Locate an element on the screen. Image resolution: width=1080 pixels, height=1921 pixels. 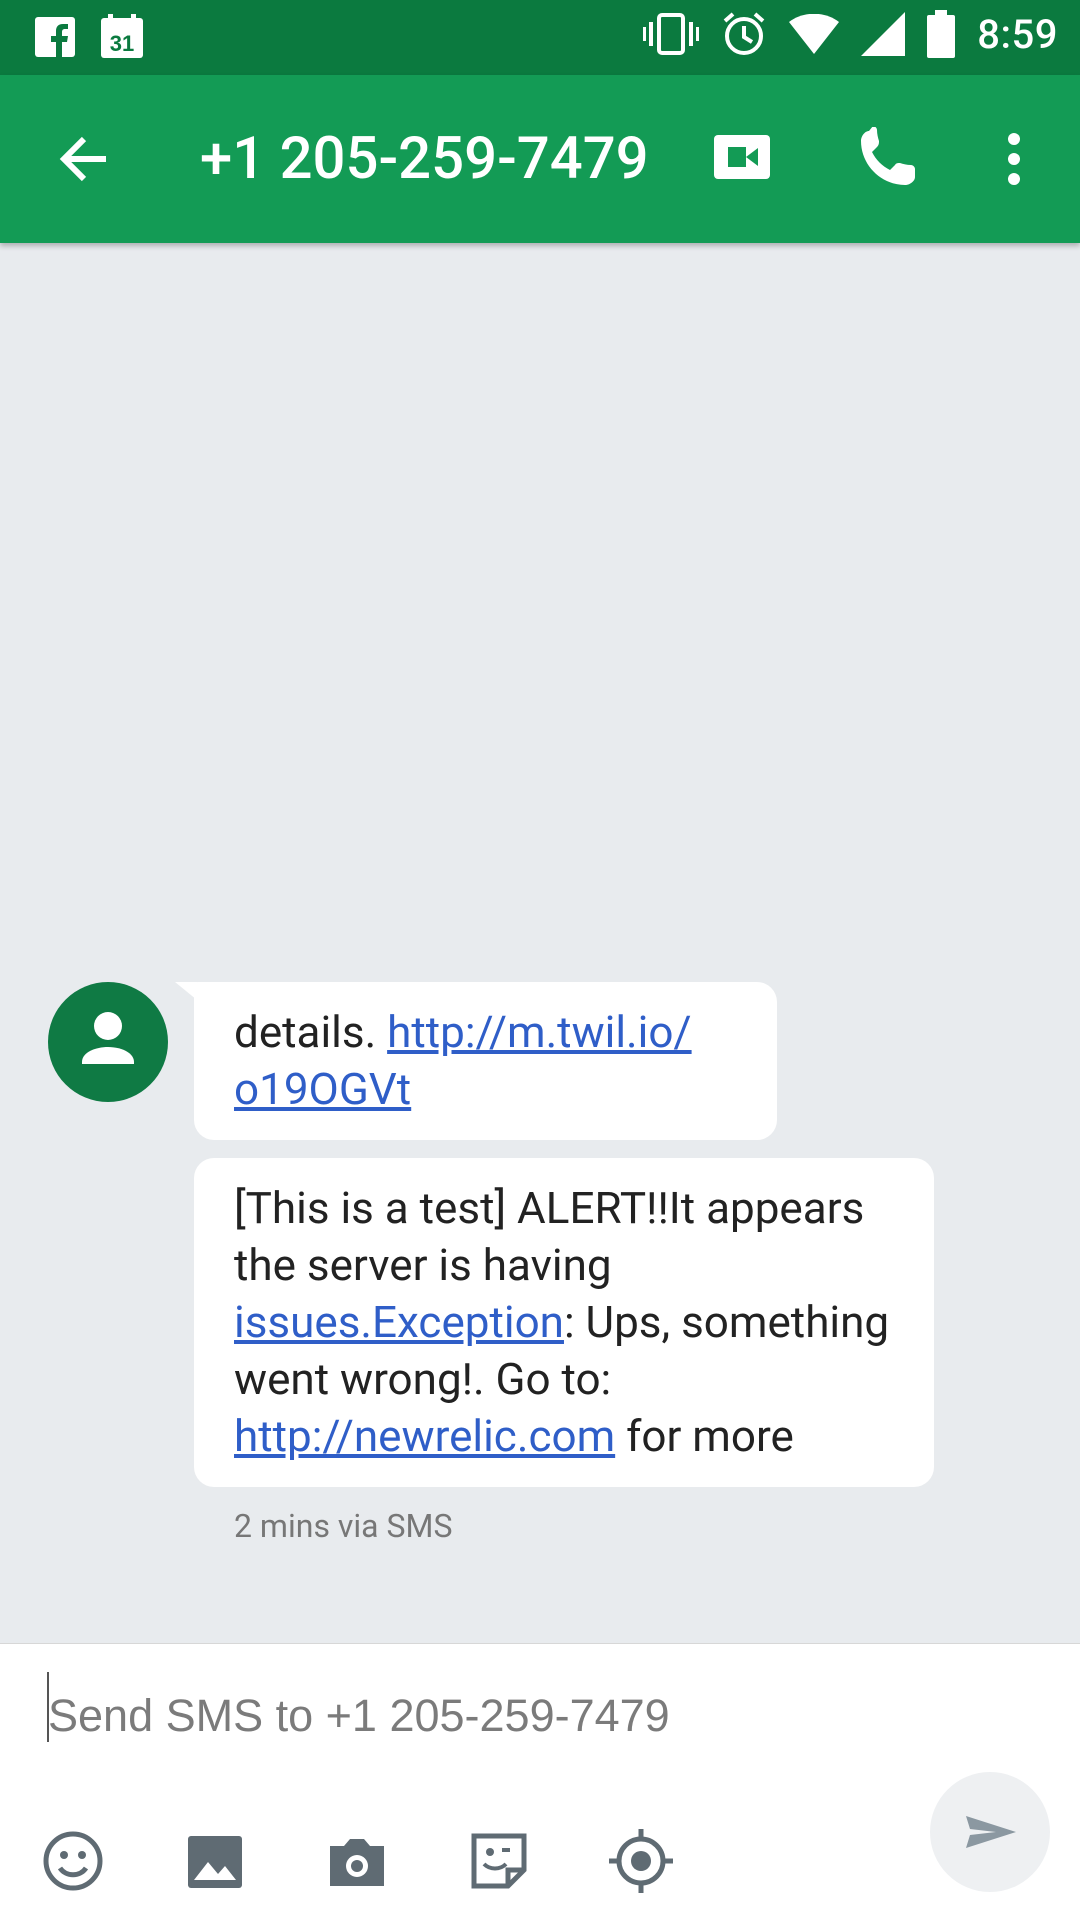
video-call-icon is located at coordinates (742, 157).